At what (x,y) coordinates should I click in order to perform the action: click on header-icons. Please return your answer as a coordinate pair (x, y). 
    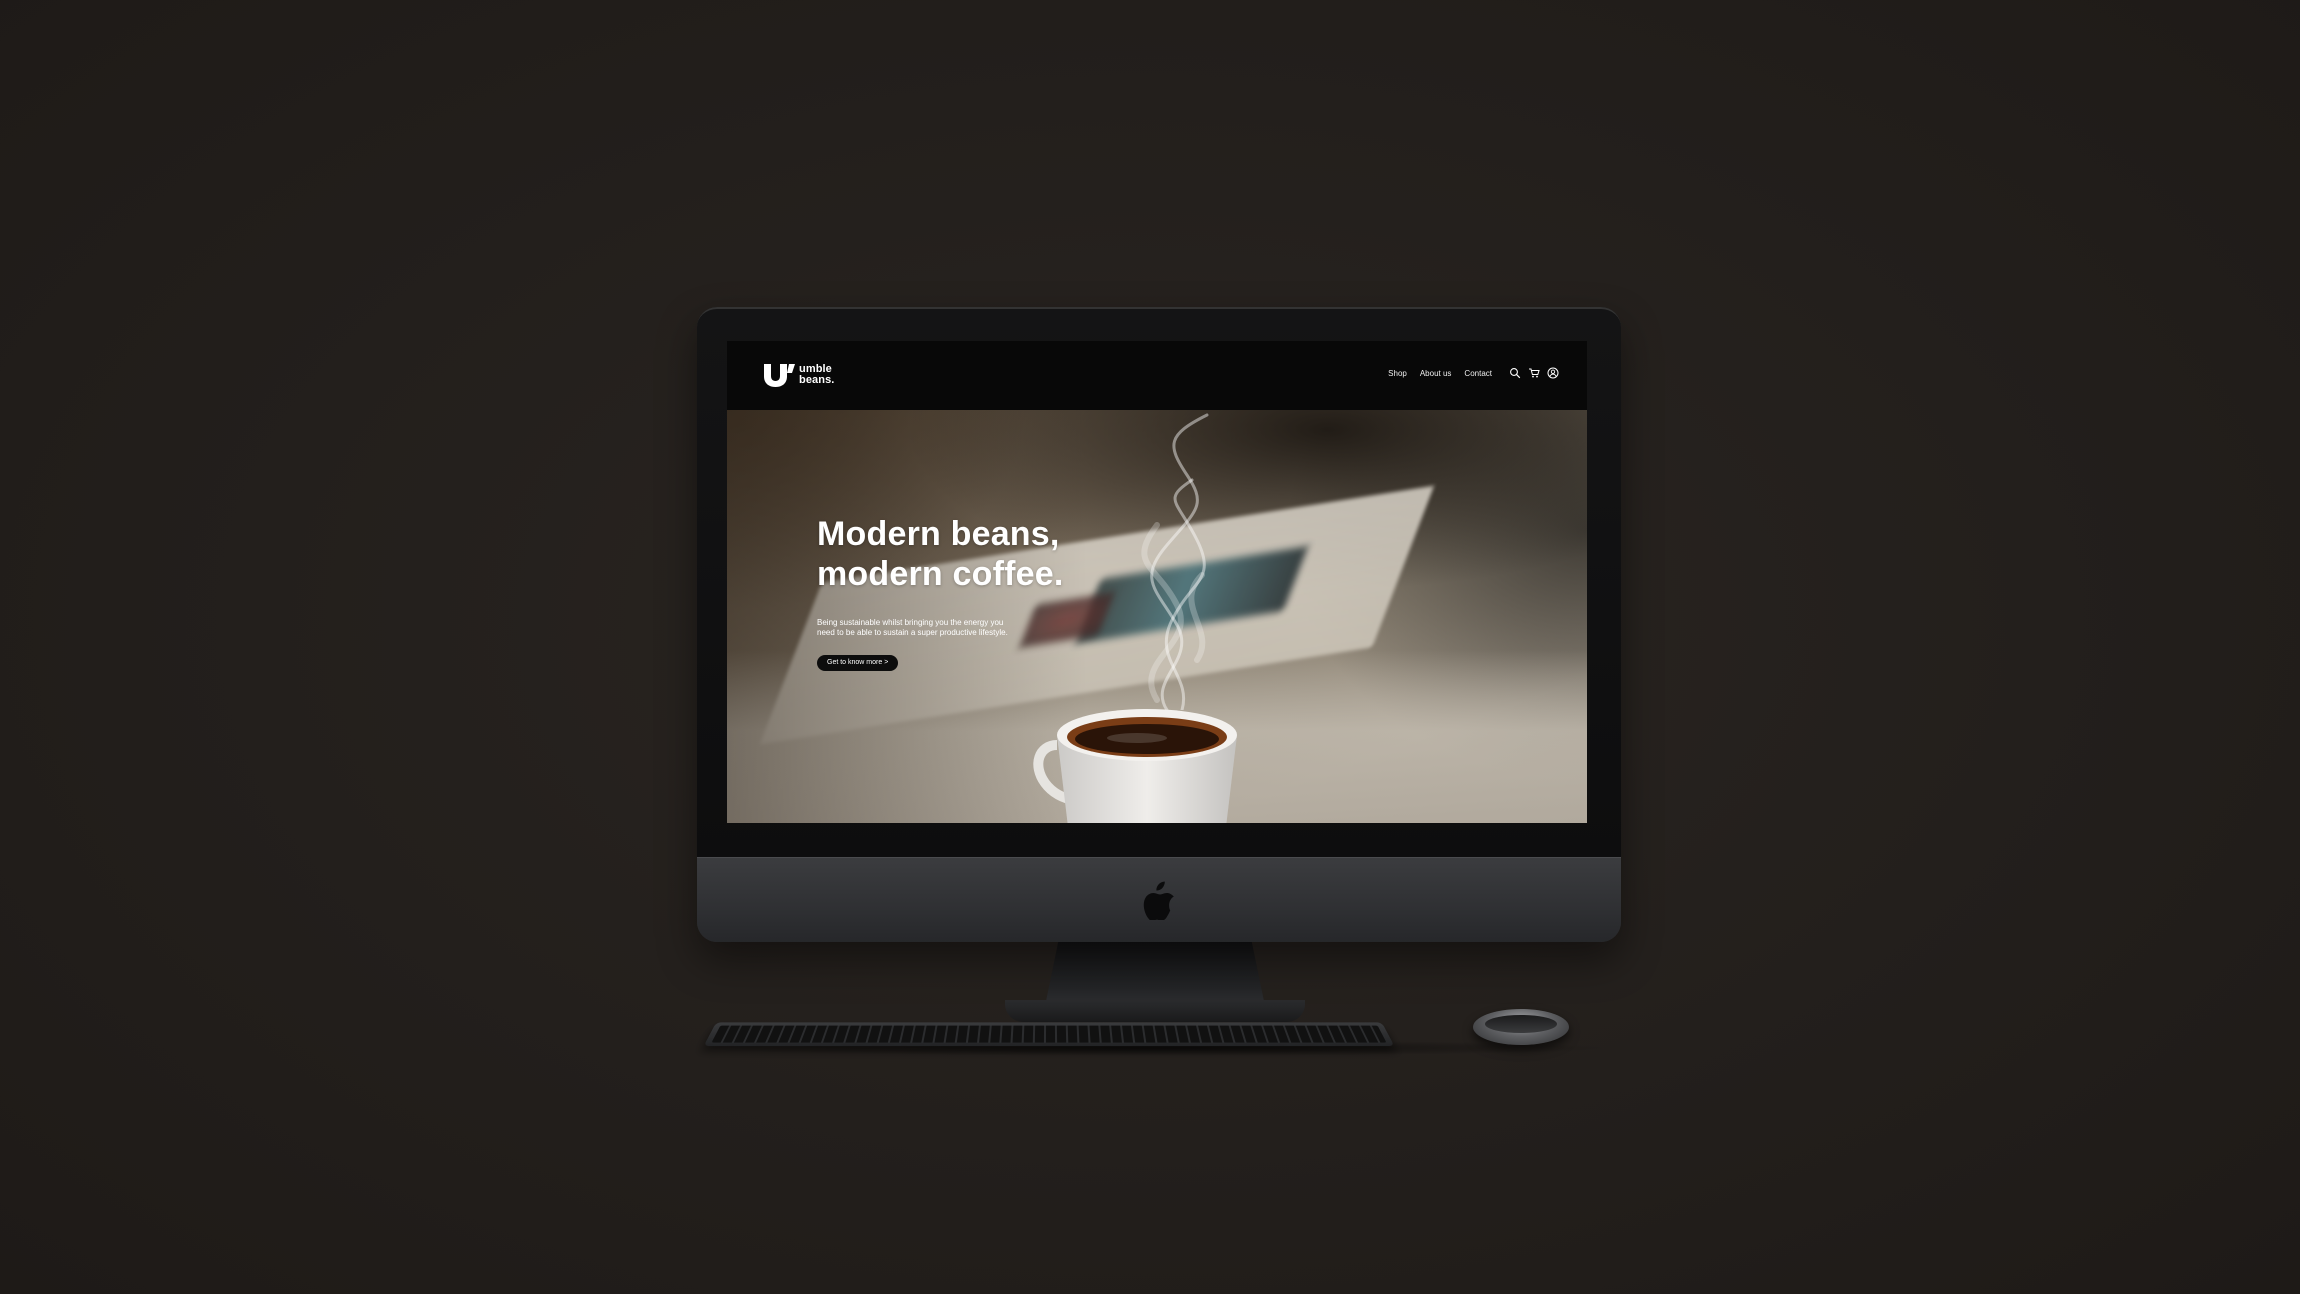
    Looking at the image, I should click on (1534, 373).